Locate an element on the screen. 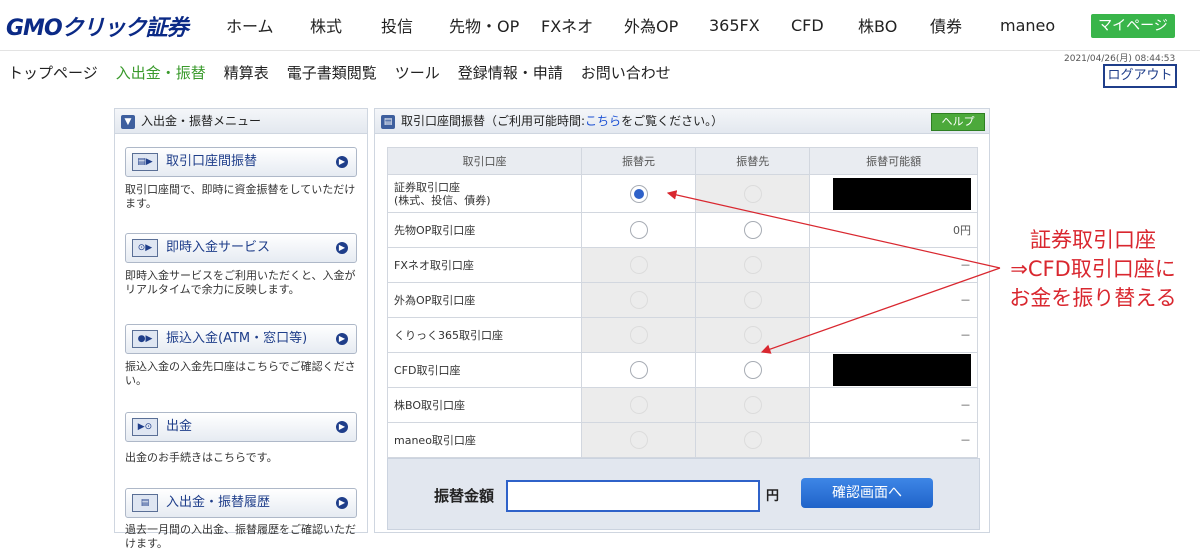 This screenshot has height=551, width=1200. nav-home: ホーム is located at coordinates (268, 25).